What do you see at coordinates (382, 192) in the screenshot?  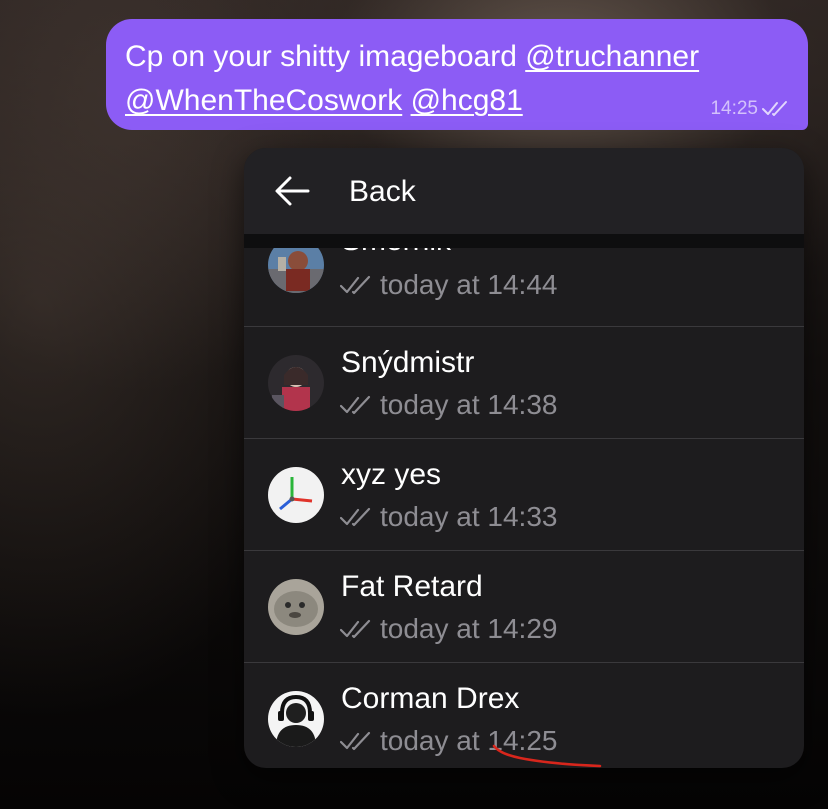 I see `back-button: Back` at bounding box center [382, 192].